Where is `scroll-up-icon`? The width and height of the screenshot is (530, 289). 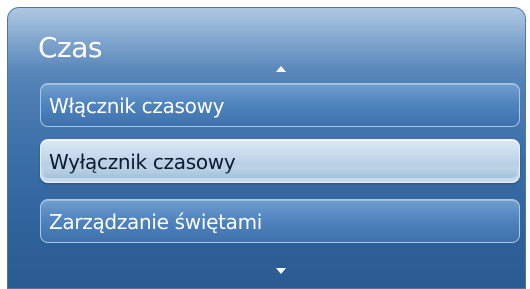
scroll-up-icon is located at coordinates (281, 69).